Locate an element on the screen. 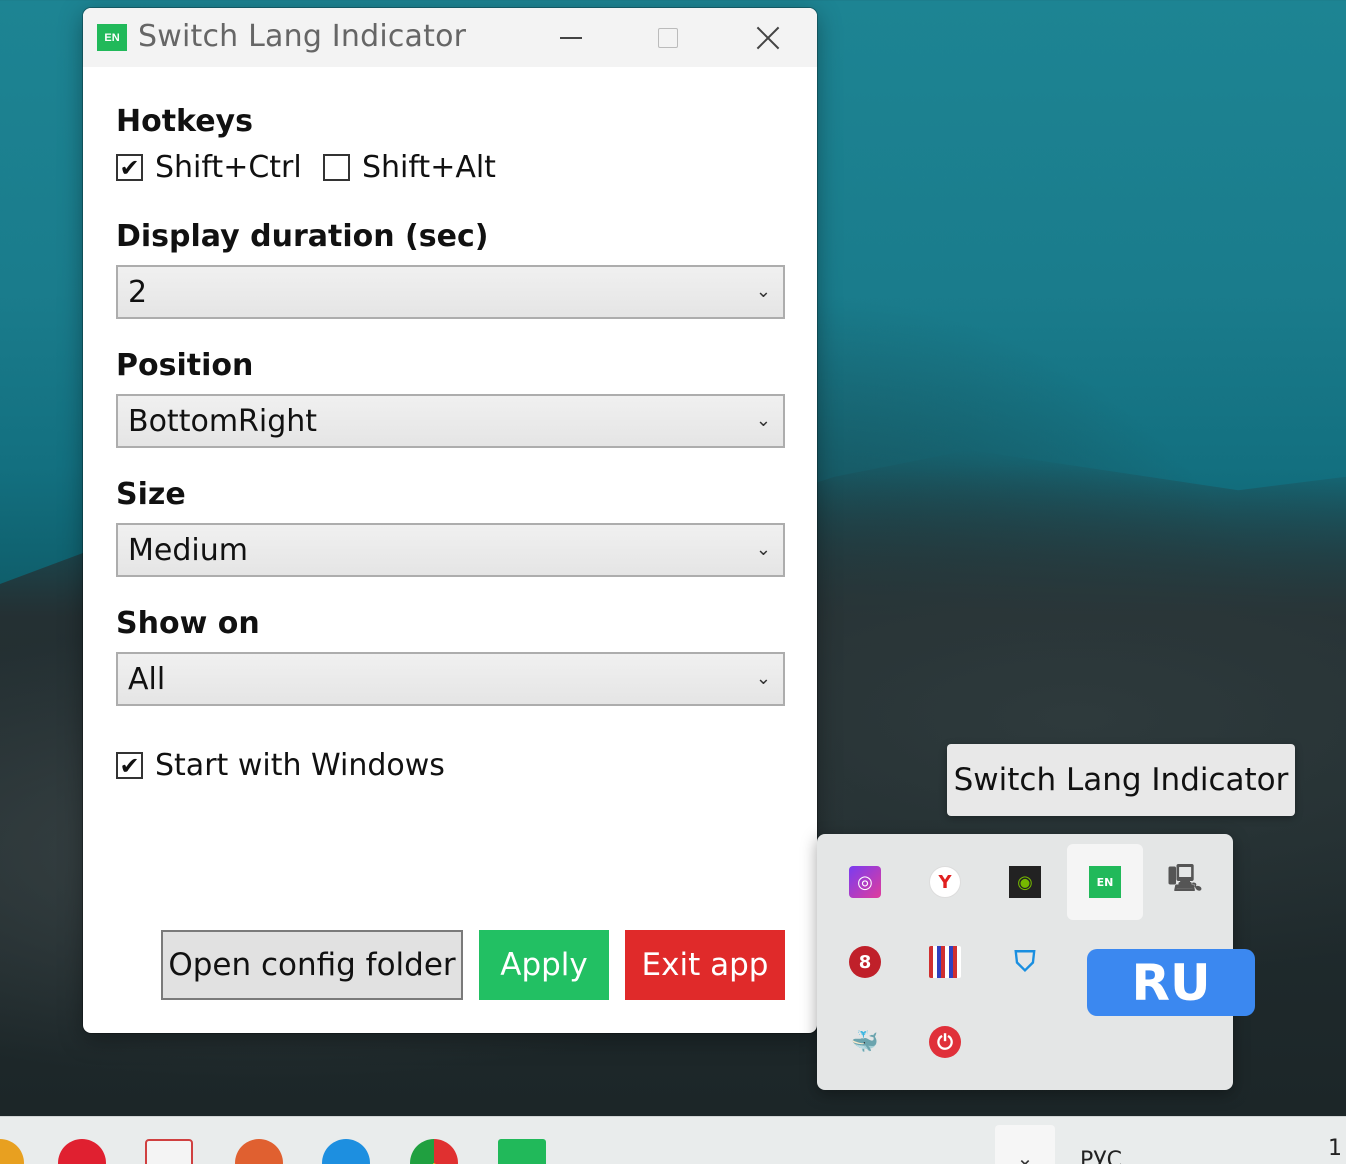 The height and width of the screenshot is (1164, 1346). minimize-icon is located at coordinates (571, 37).